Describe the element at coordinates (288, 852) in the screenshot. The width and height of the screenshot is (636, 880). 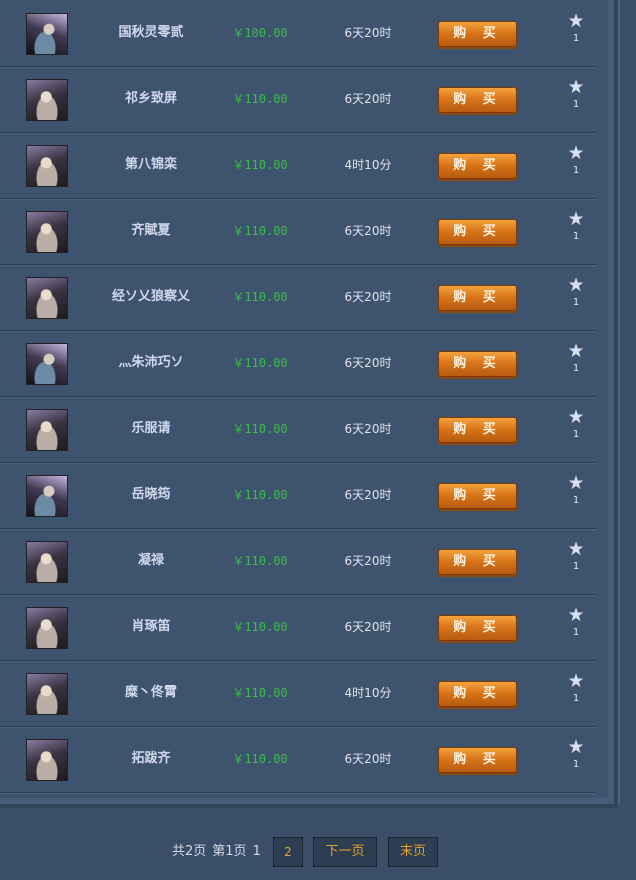
I see `page-link-2: 2` at that location.